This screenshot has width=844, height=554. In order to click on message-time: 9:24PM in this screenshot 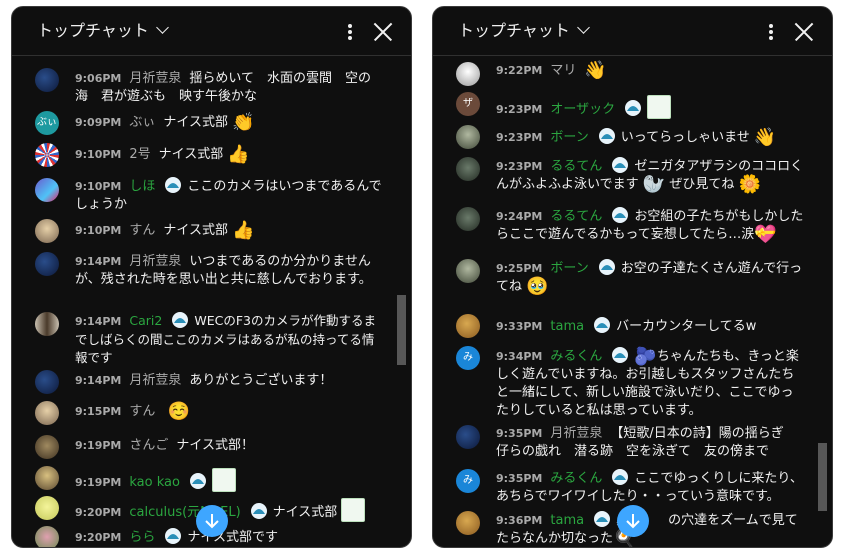, I will do `click(519, 216)`.